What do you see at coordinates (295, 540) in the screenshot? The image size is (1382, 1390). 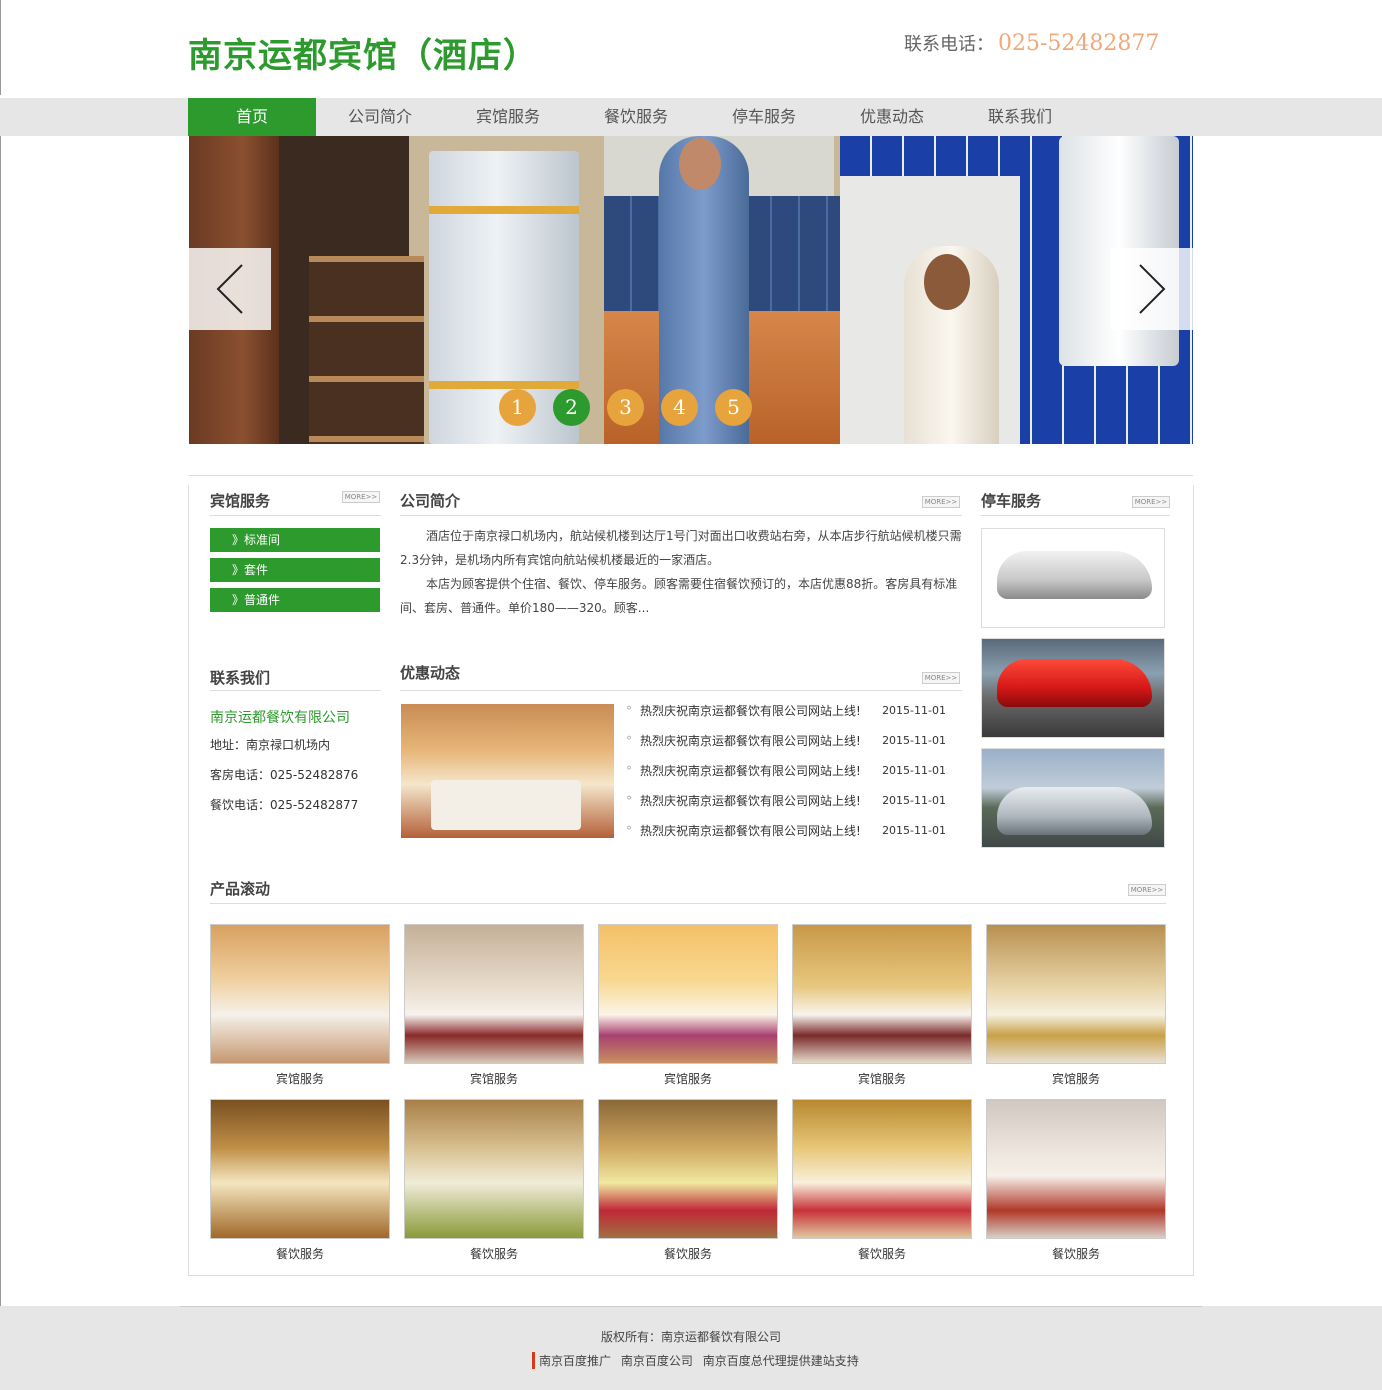 I see `service-link-standard: 》标准间` at bounding box center [295, 540].